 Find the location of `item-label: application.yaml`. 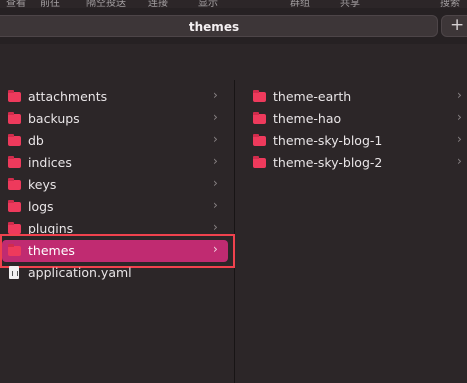

item-label: application.yaml is located at coordinates (80, 272).